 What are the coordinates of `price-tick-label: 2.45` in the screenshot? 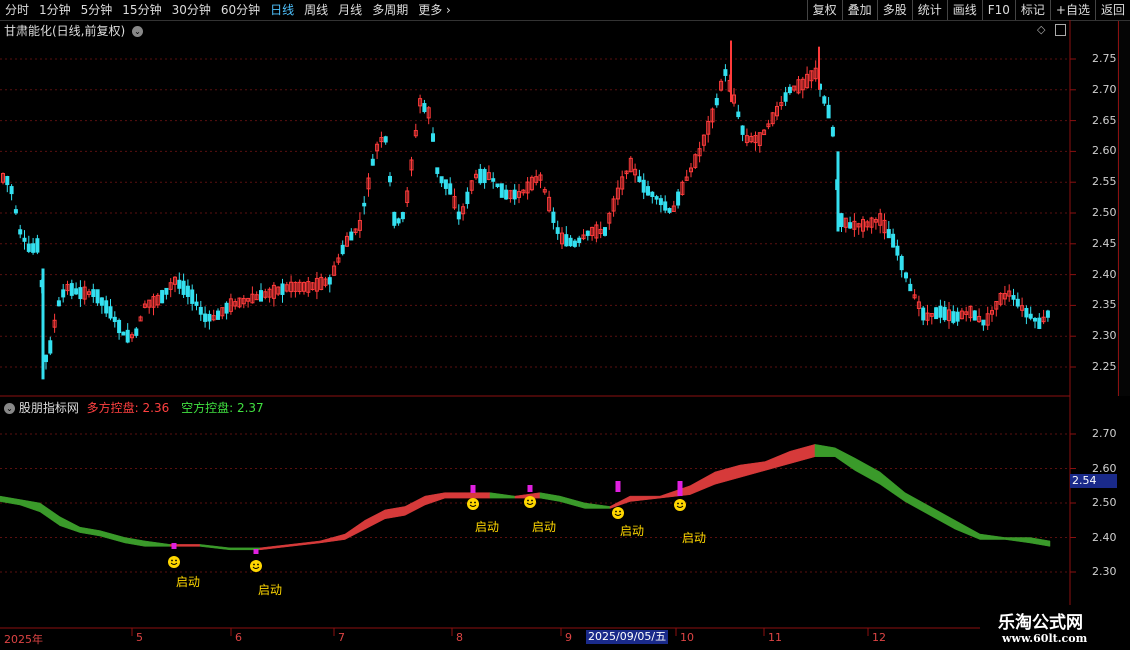 It's located at (1104, 243).